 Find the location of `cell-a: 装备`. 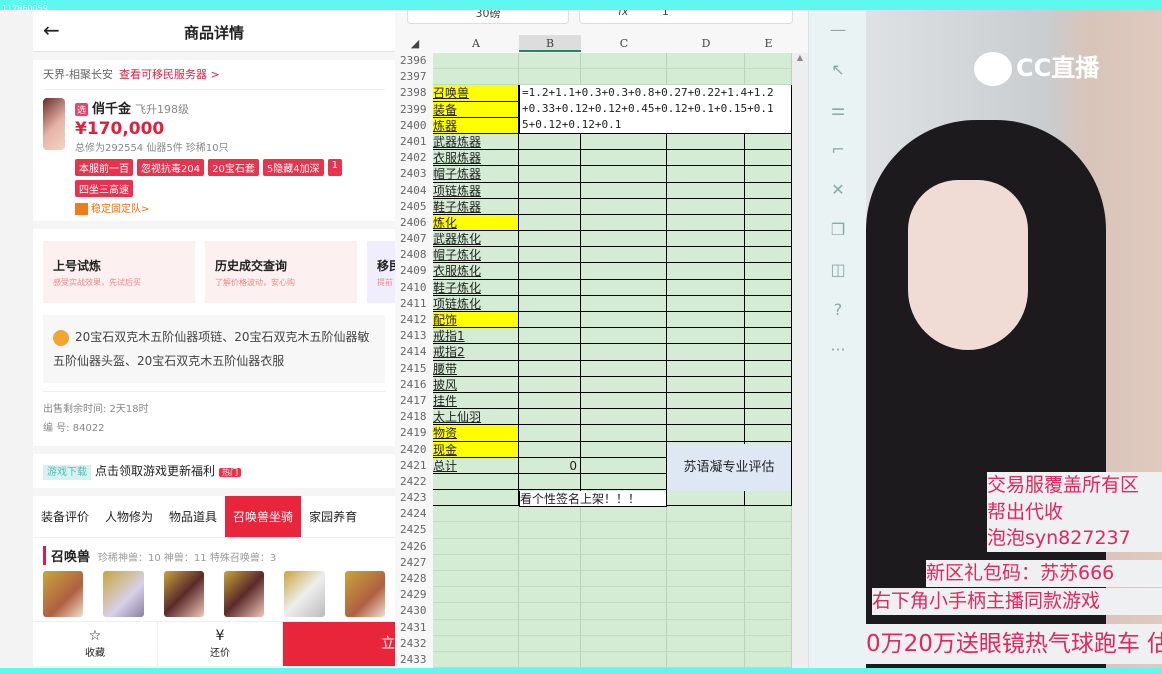

cell-a: 装备 is located at coordinates (476, 109).